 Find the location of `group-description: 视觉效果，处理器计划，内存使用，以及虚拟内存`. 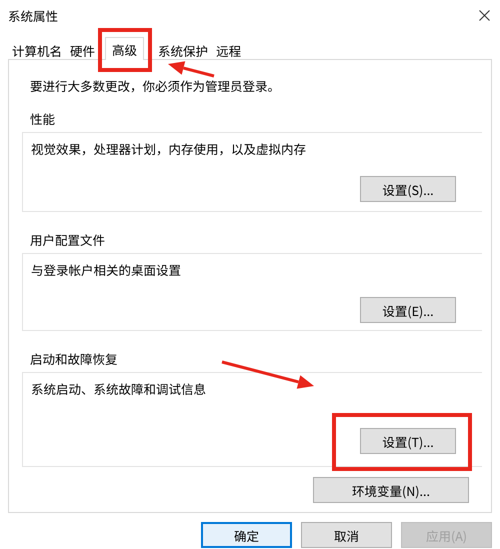

group-description: 视觉效果，处理器计划，内存使用，以及虚拟内存 is located at coordinates (169, 148).